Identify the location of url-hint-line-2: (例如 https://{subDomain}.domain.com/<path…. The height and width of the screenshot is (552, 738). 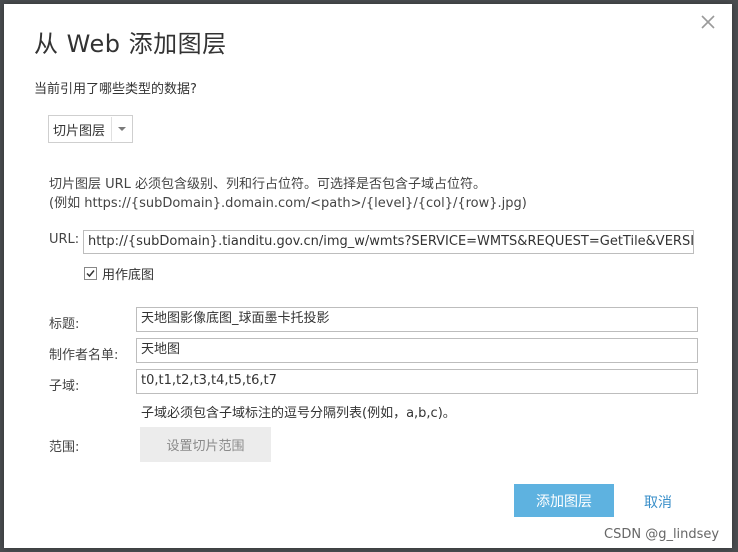
(288, 203).